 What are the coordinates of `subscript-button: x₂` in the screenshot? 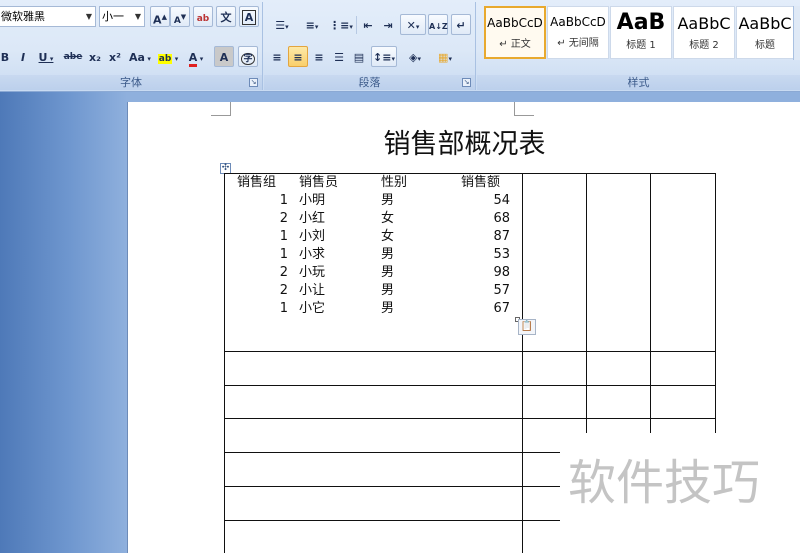 It's located at (95, 56).